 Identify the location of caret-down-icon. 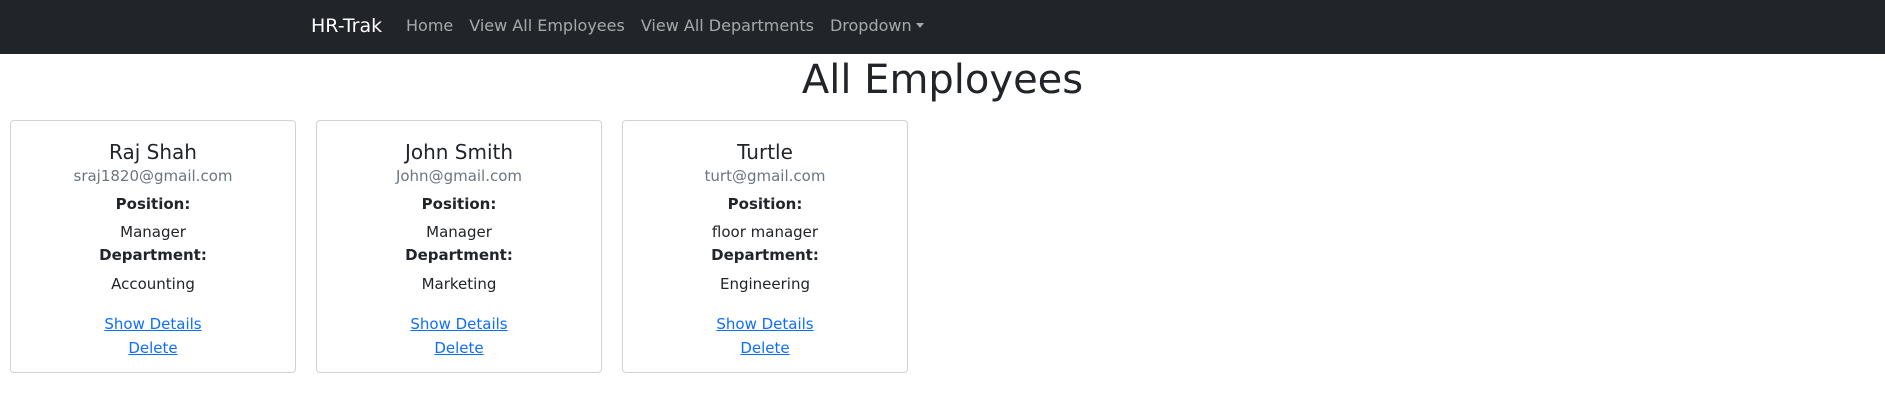
(919, 25).